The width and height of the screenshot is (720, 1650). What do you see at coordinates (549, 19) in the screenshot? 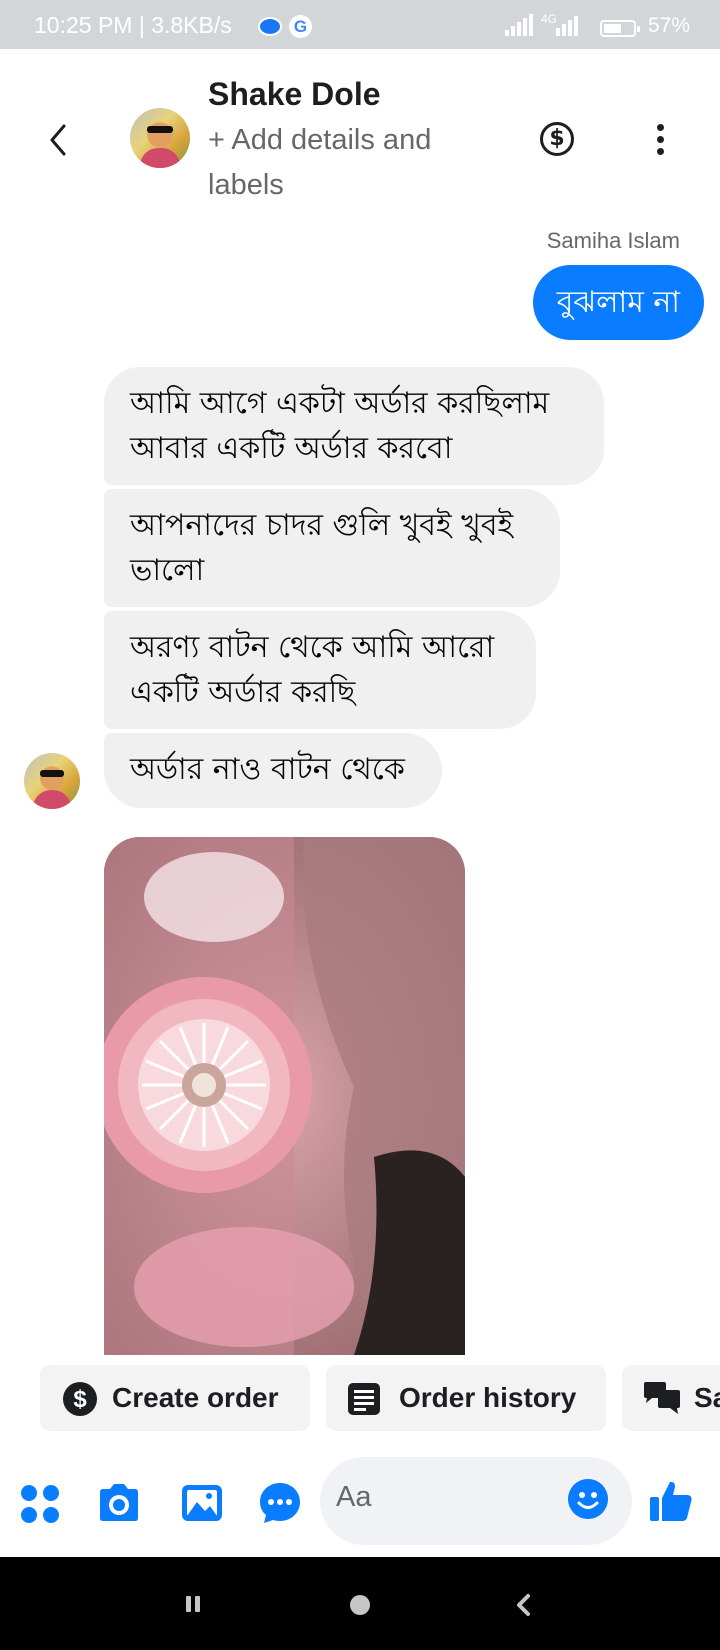
I see `network-type-label: 4G` at bounding box center [549, 19].